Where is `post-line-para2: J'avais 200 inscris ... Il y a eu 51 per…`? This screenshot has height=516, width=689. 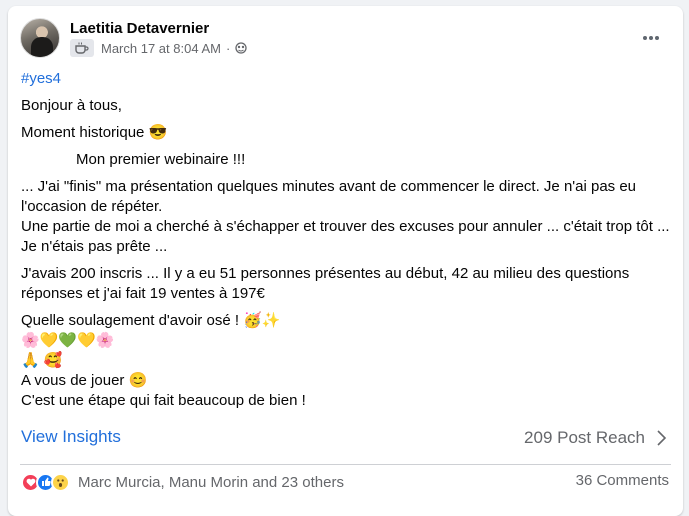
post-line-para2: J'avais 200 inscris ... Il y a eu 51 per… is located at coordinates (325, 283).